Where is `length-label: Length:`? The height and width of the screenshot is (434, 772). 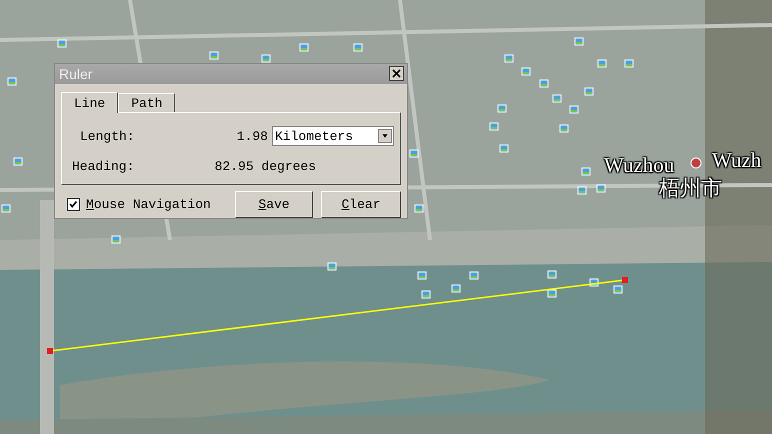 length-label: Length: is located at coordinates (107, 136).